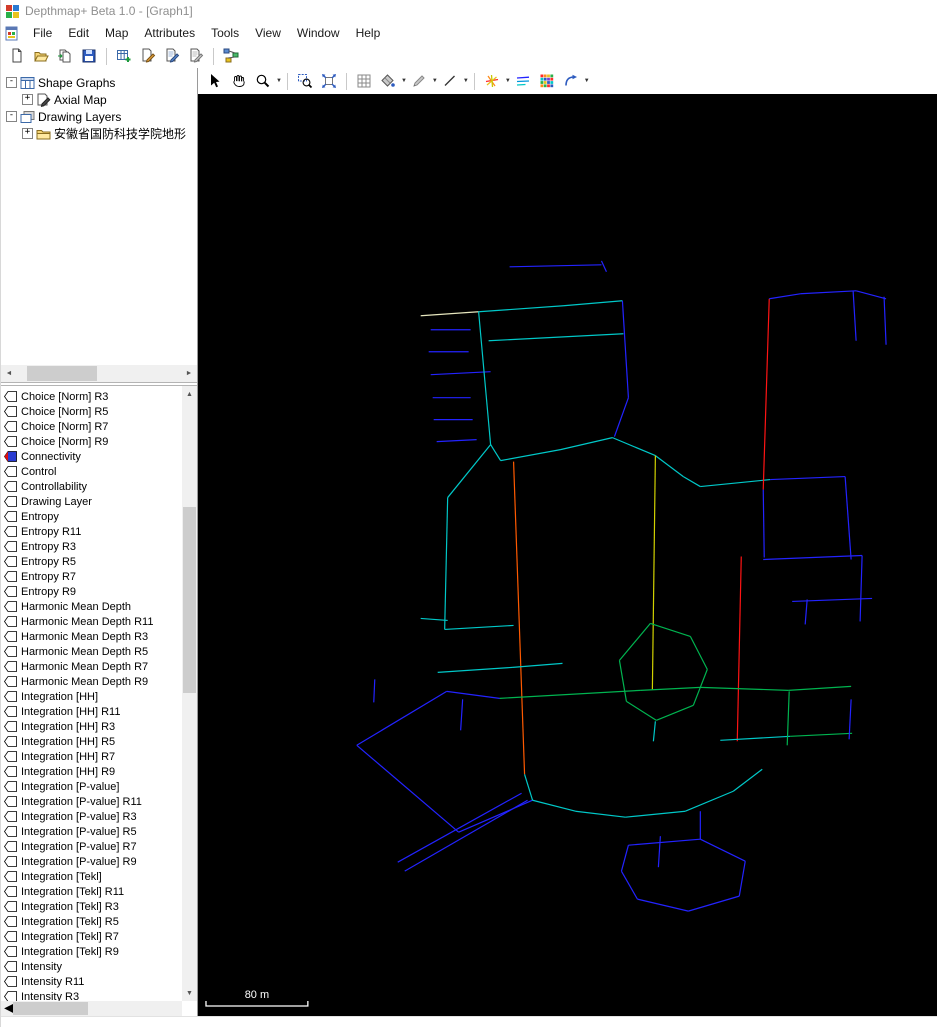 The width and height of the screenshot is (937, 1027). I want to click on menu-view: View, so click(268, 33).